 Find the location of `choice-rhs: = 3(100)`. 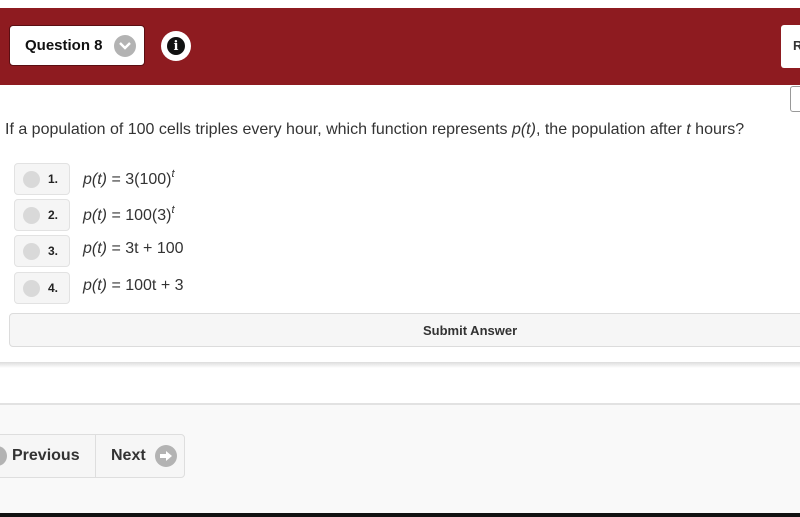

choice-rhs: = 3(100) is located at coordinates (139, 179).